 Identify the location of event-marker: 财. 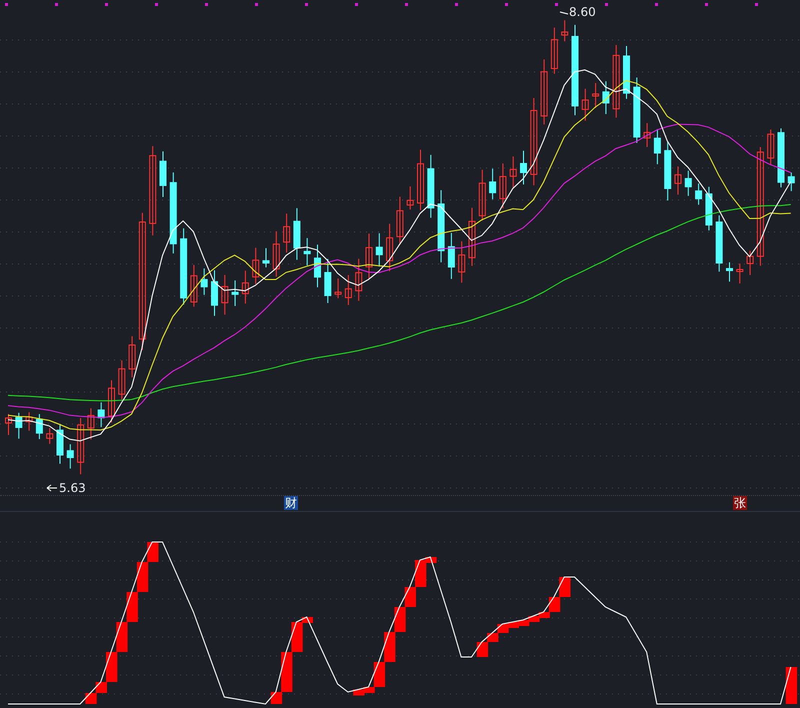
(291, 503).